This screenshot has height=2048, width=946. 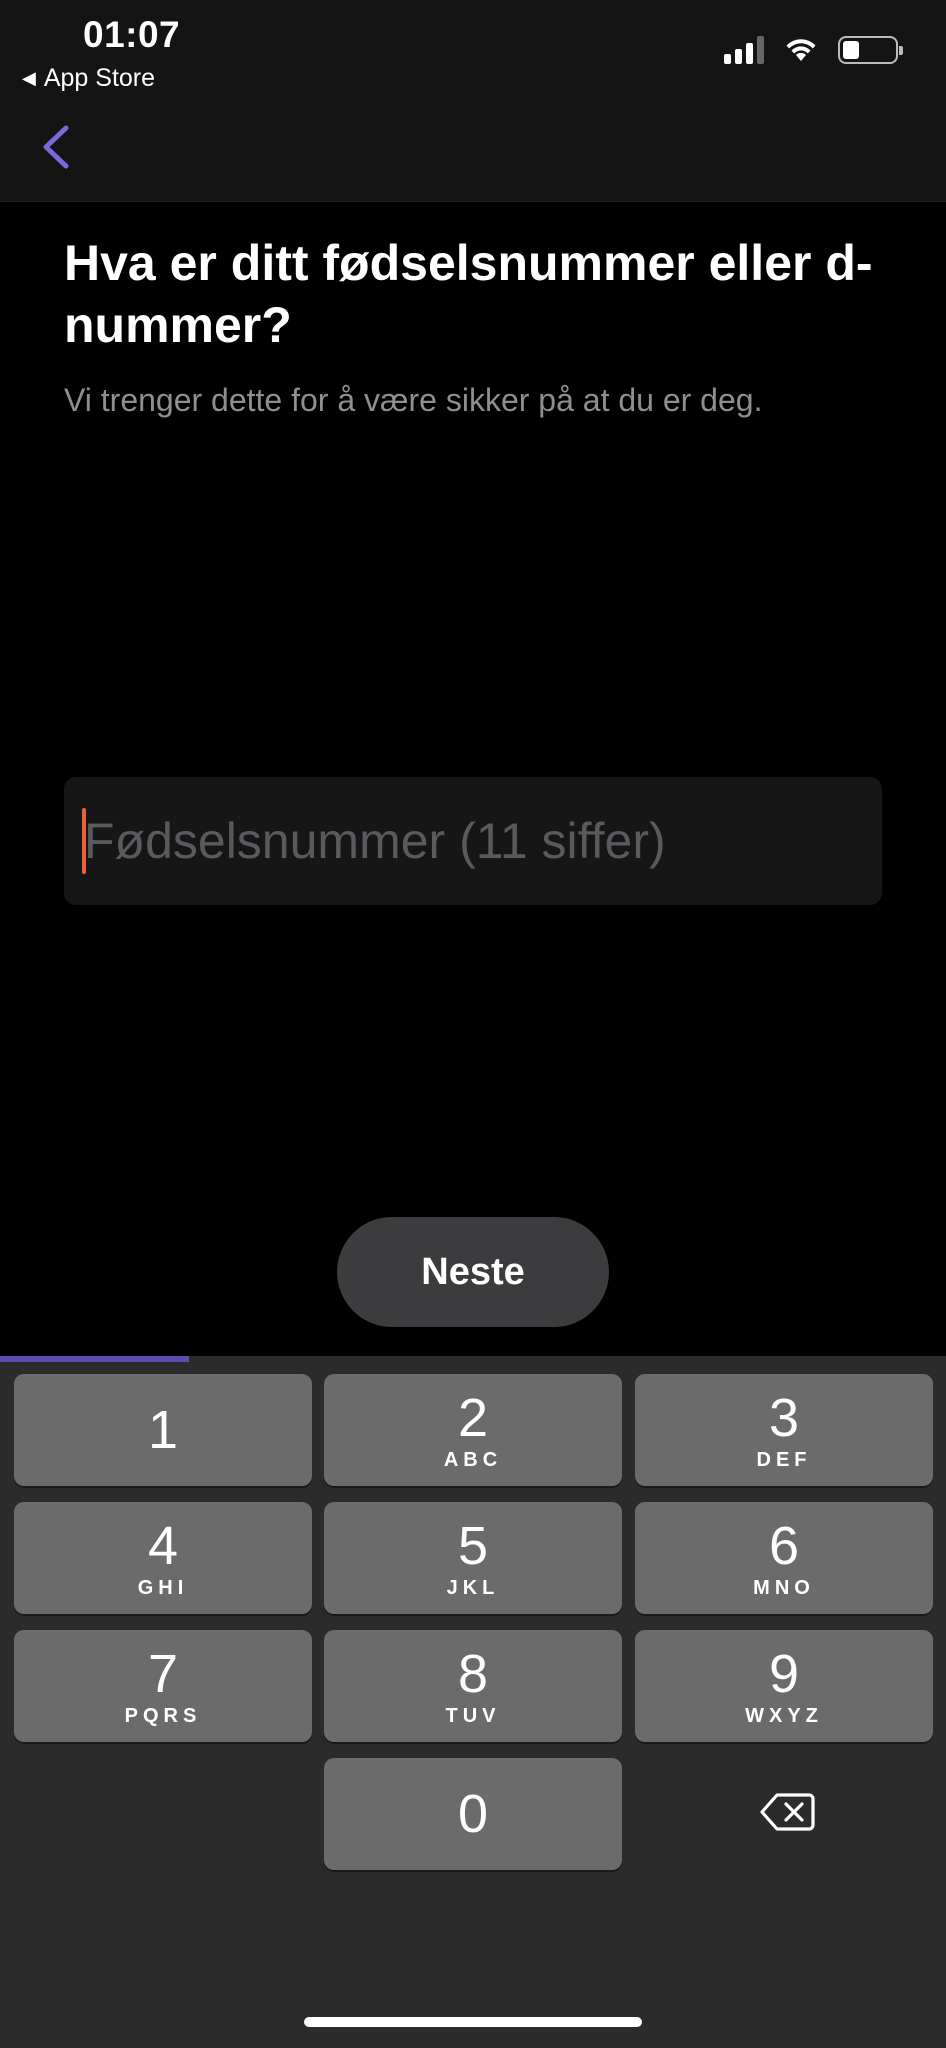 I want to click on back-app-label: App Store, so click(x=99, y=78).